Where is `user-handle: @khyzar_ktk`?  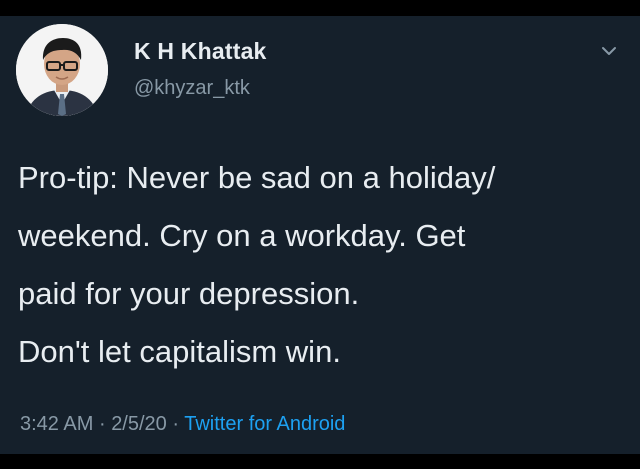 user-handle: @khyzar_ktk is located at coordinates (192, 88).